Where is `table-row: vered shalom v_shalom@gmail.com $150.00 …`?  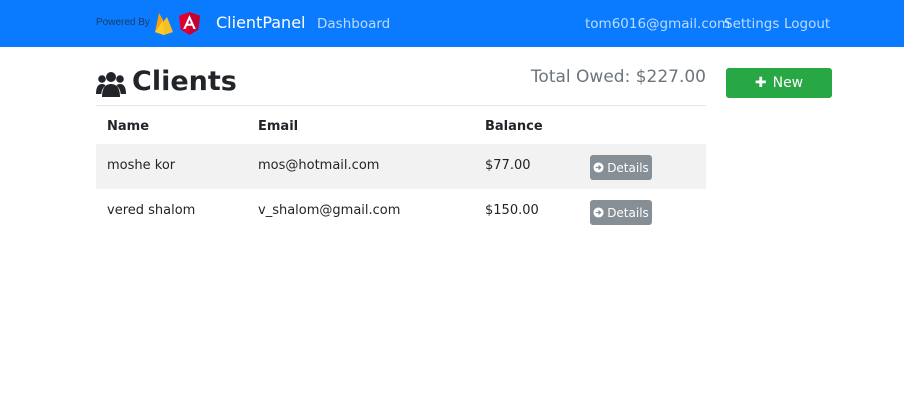 table-row: vered shalom v_shalom@gmail.com $150.00 … is located at coordinates (401, 211).